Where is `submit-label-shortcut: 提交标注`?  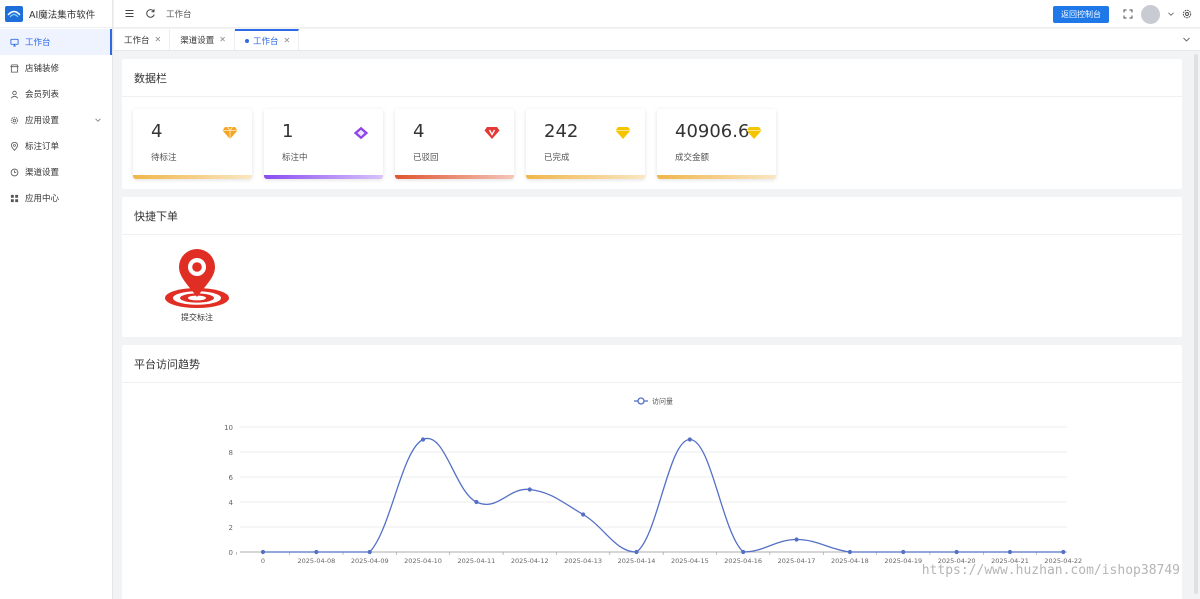
submit-label-shortcut: 提交标注 is located at coordinates (197, 285).